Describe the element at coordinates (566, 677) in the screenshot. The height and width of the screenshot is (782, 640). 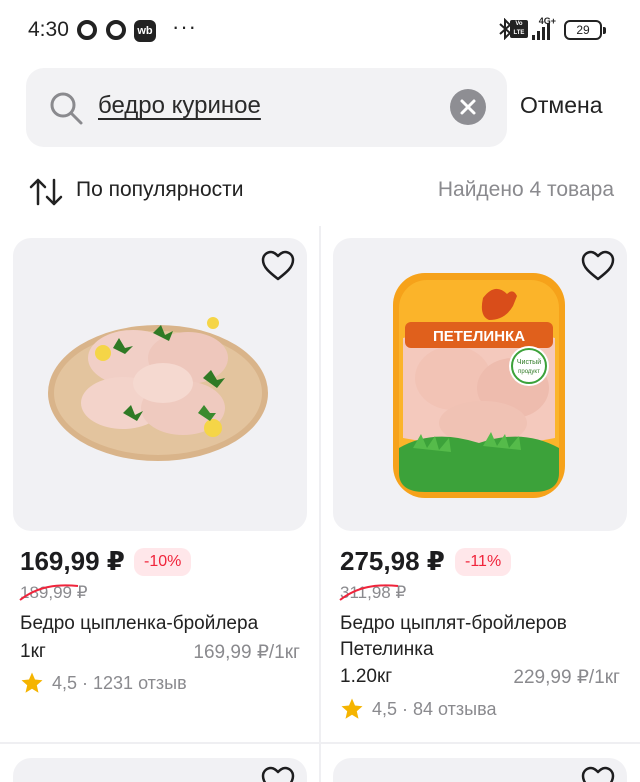
I see `unit-price: 229,99 ₽/1кг` at that location.